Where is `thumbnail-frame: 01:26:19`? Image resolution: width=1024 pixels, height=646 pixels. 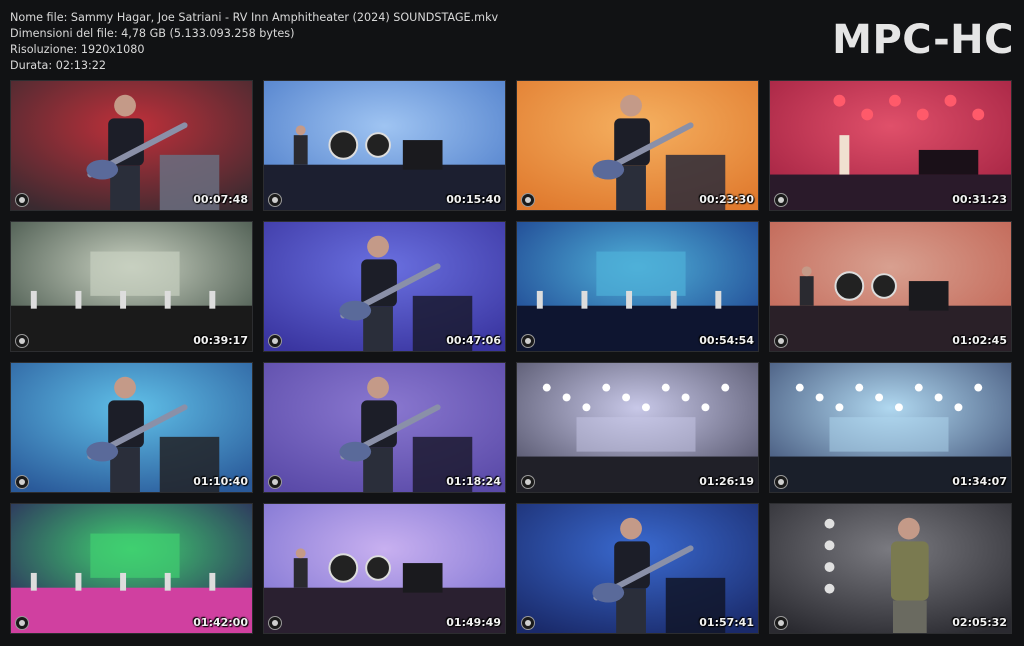 thumbnail-frame: 01:26:19 is located at coordinates (637, 427).